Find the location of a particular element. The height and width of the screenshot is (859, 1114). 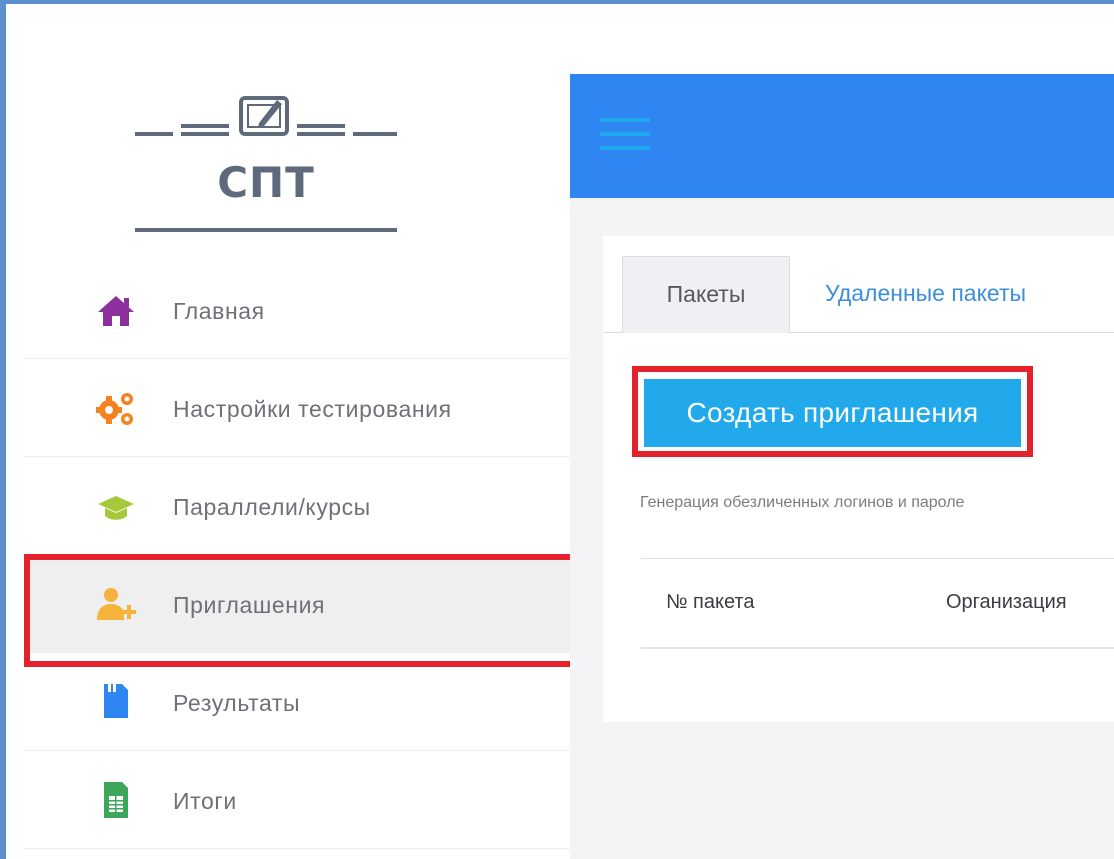

column-header-packet-number: № пакета is located at coordinates (710, 602).